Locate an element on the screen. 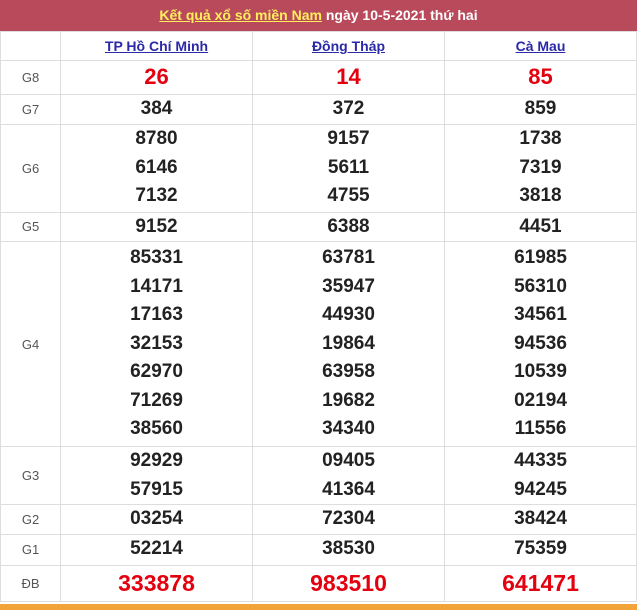 The height and width of the screenshot is (610, 637). prize-number: 38530 is located at coordinates (348, 549).